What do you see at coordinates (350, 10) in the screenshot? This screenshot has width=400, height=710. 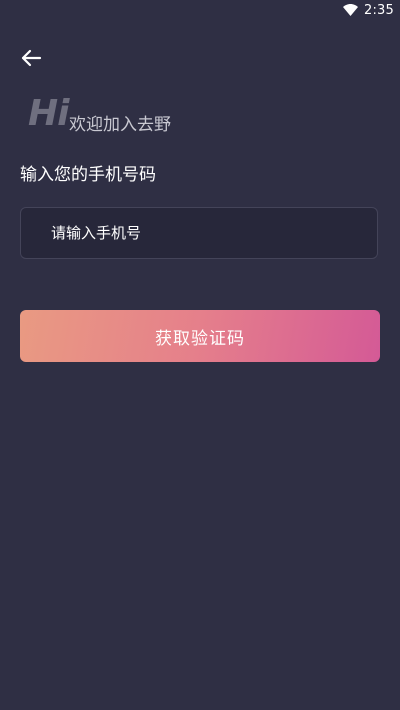 I see `wifi-icon` at bounding box center [350, 10].